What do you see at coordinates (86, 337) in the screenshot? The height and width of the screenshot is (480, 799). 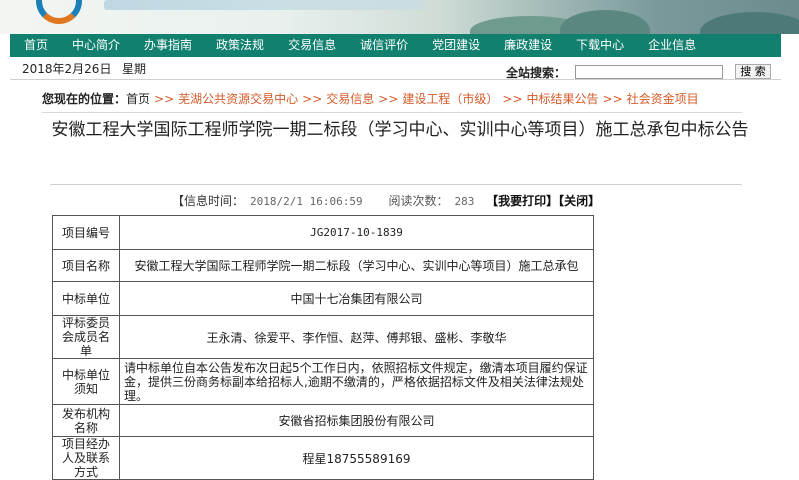 I see `table-key-cell: 评标委员会成员名单` at bounding box center [86, 337].